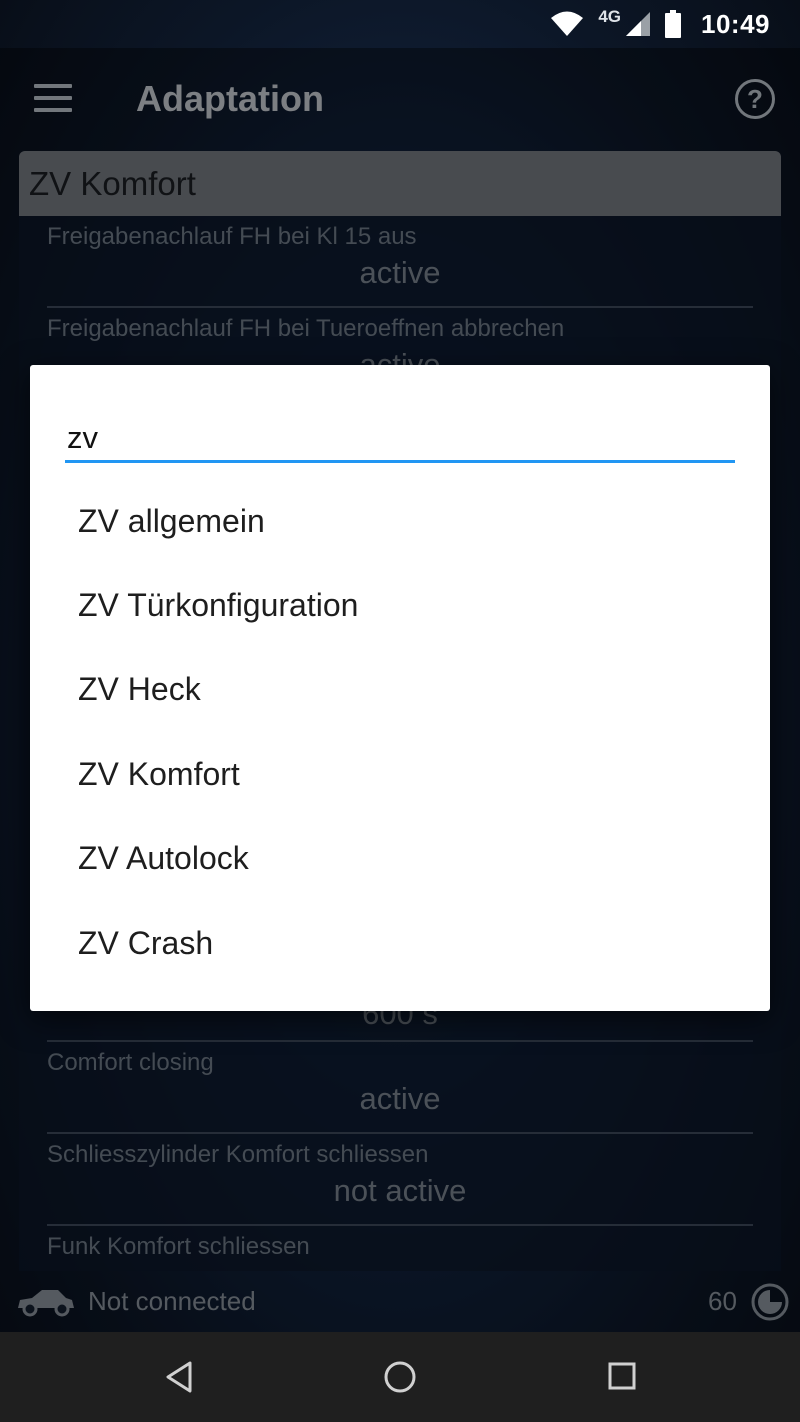 This screenshot has width=800, height=1422. Describe the element at coordinates (403, 943) in the screenshot. I see `option-item: ZV Crash` at that location.